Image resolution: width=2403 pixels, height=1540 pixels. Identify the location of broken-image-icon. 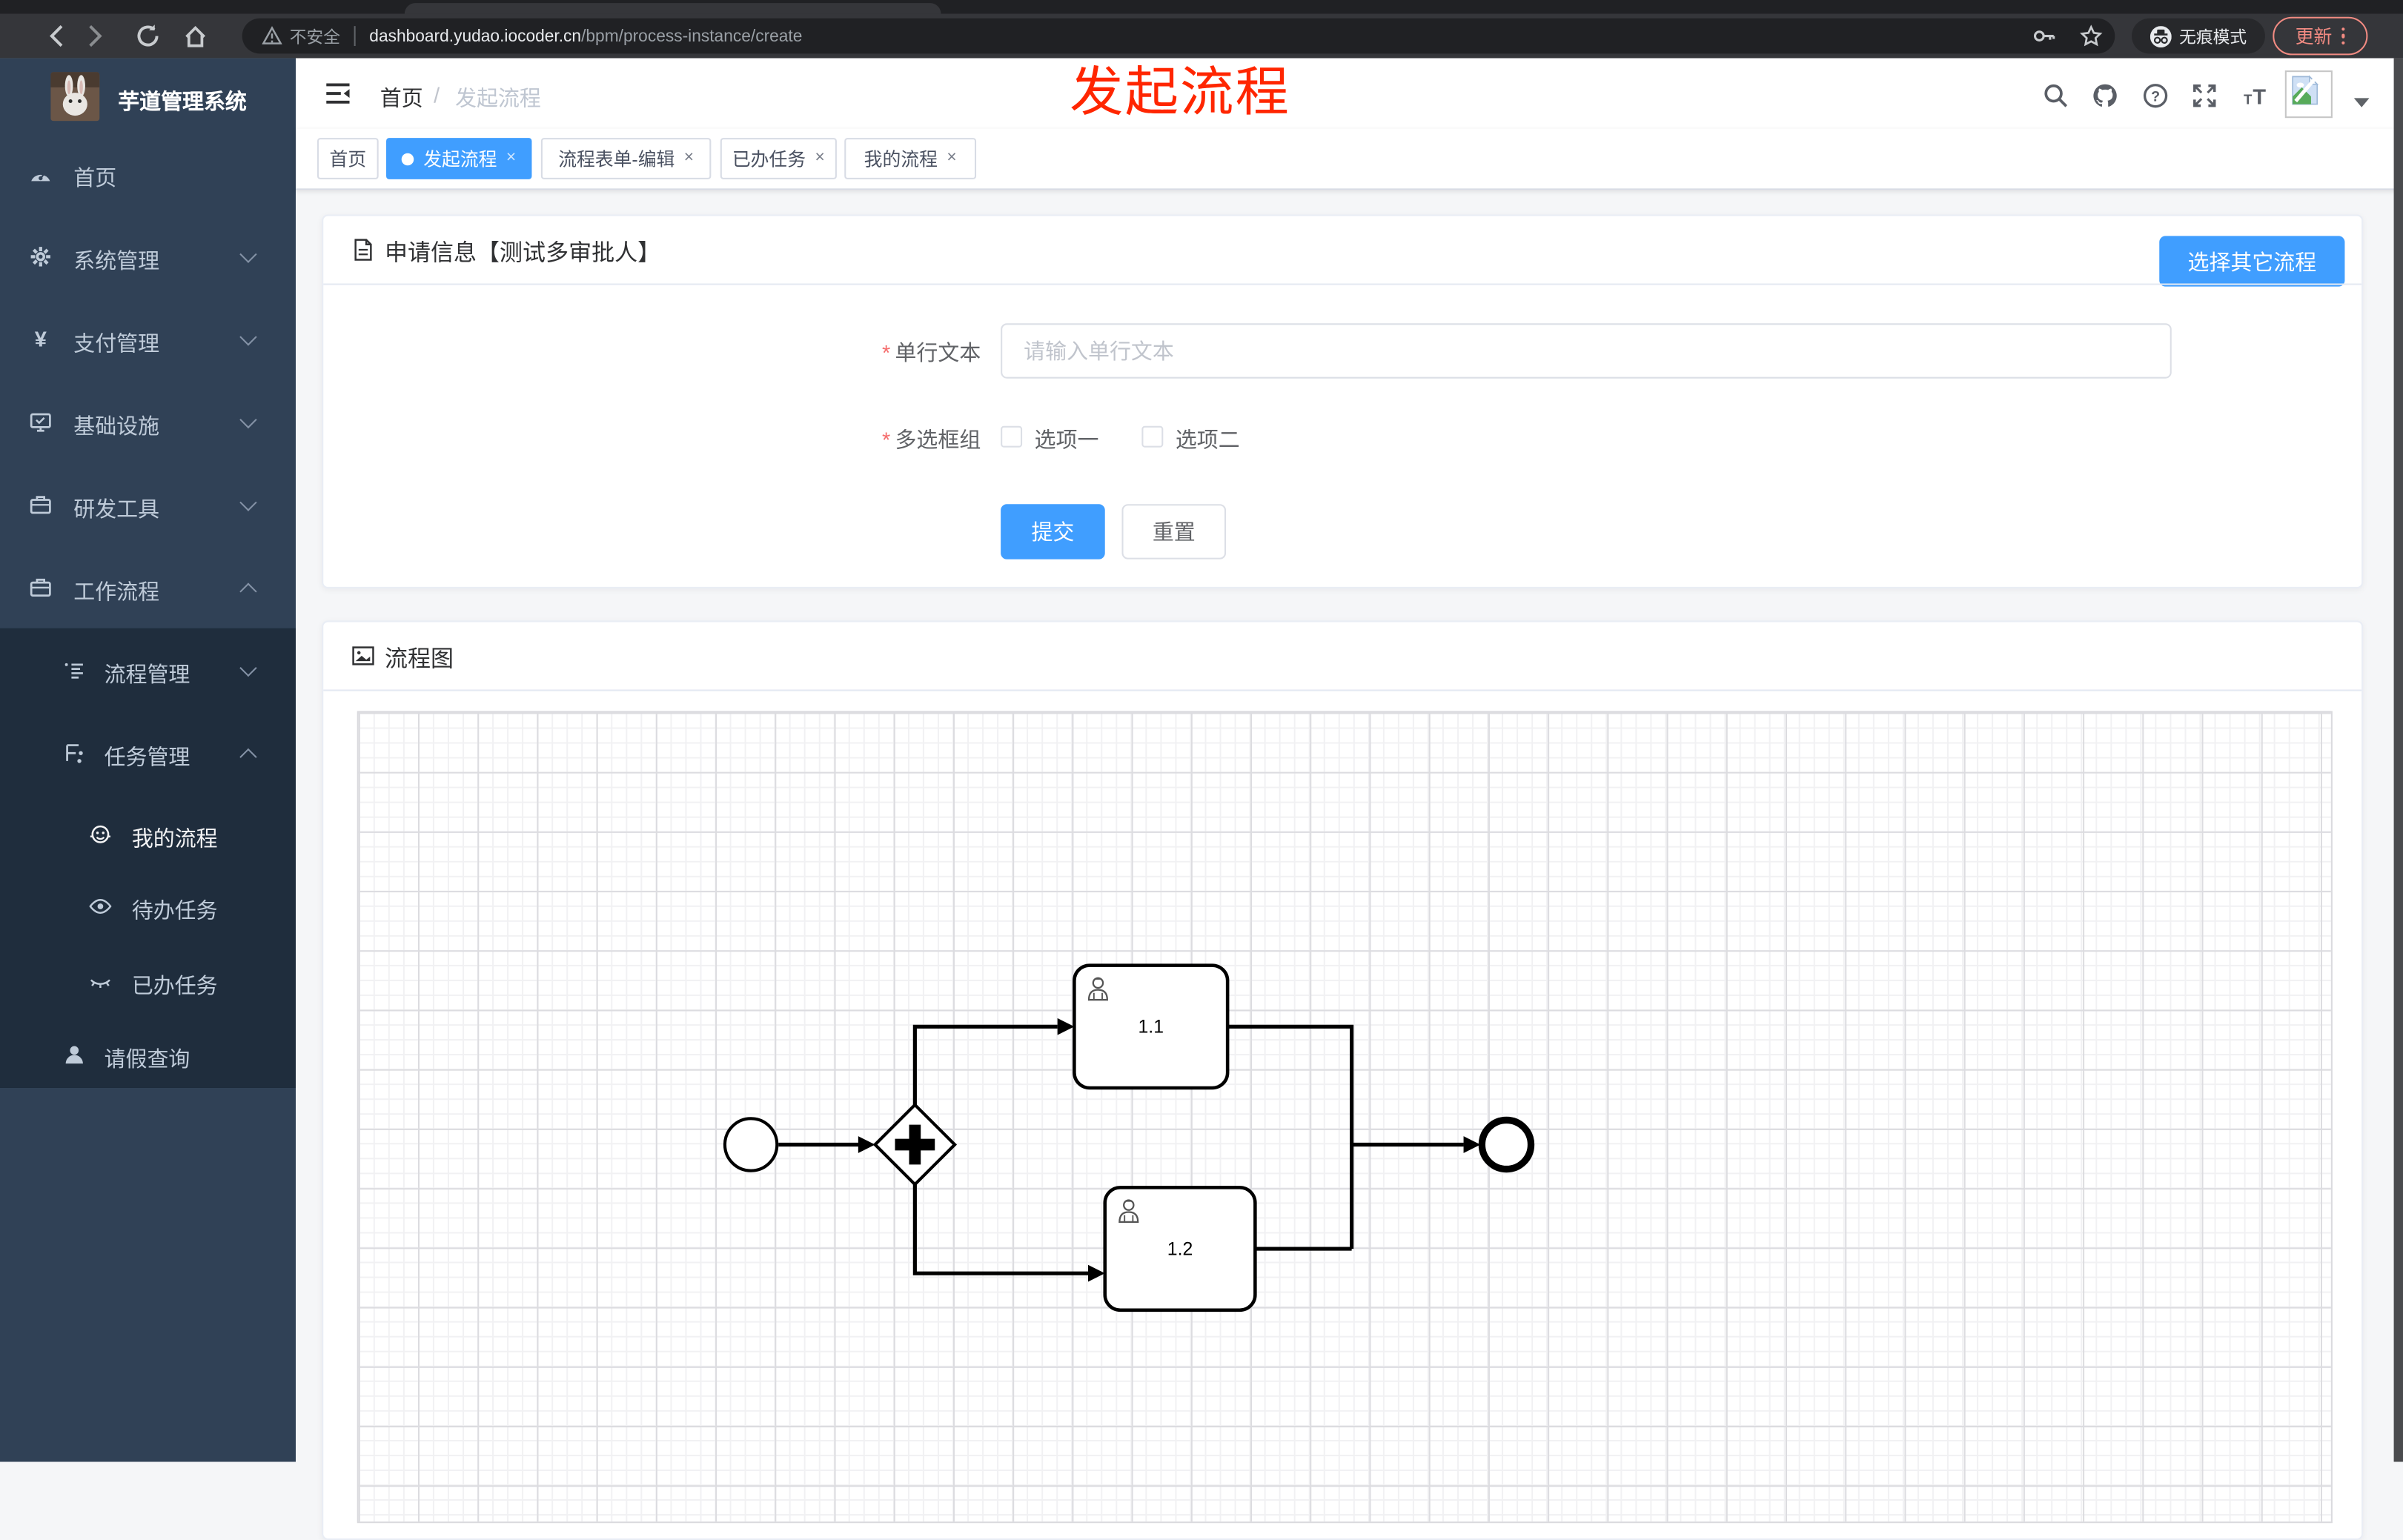
(2305, 90).